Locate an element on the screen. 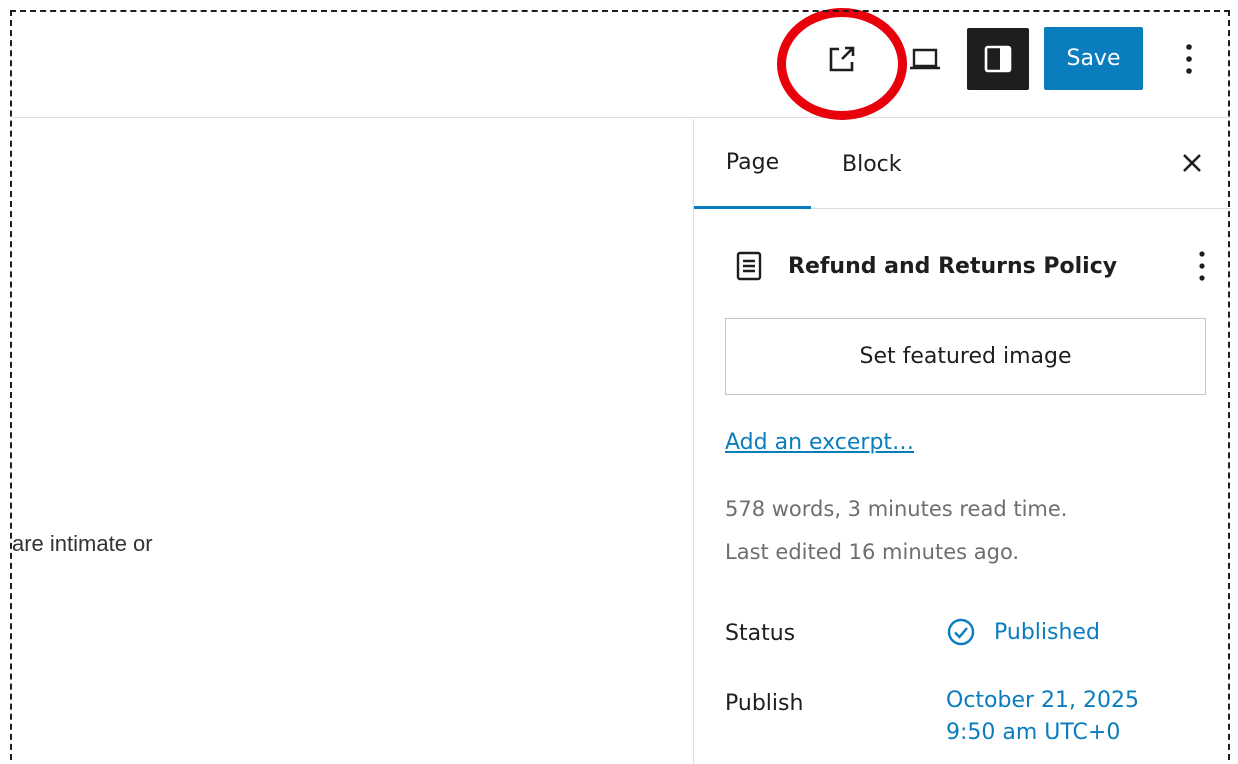 The width and height of the screenshot is (1238, 764). canvas-paragraph-text: are intimate or is located at coordinates (82, 544).